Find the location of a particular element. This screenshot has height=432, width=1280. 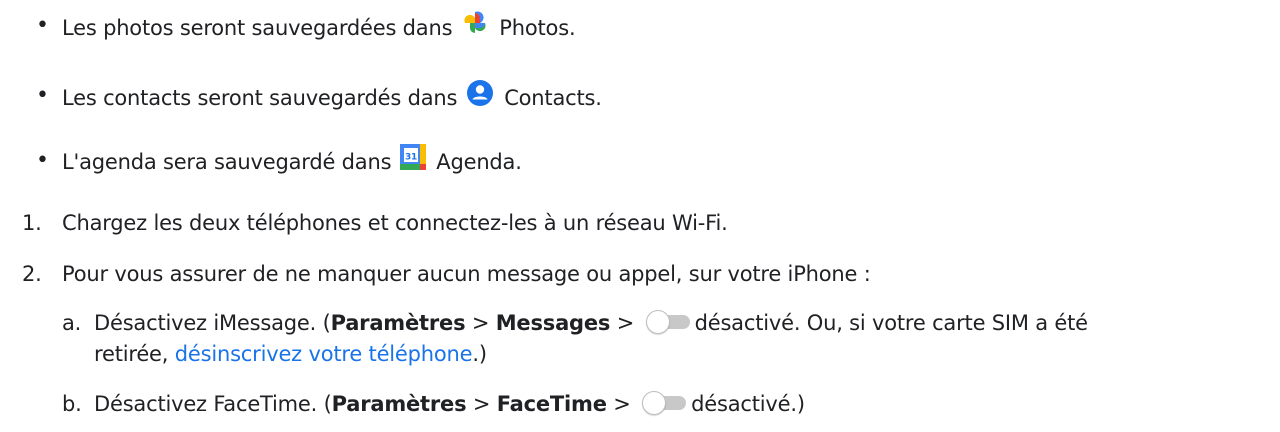

substep-text-part: désactivé.) is located at coordinates (748, 404).